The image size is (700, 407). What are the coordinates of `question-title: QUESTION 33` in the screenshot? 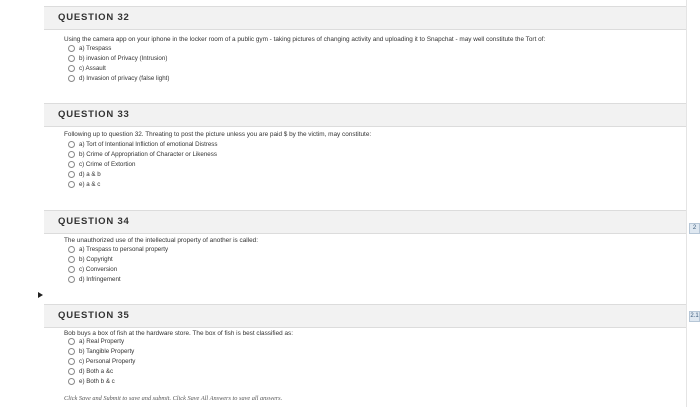 It's located at (94, 114).